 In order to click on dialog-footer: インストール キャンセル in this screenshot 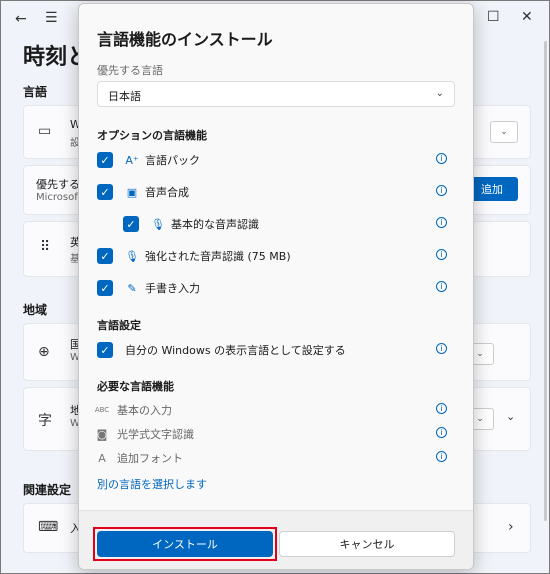, I will do `click(276, 539)`.